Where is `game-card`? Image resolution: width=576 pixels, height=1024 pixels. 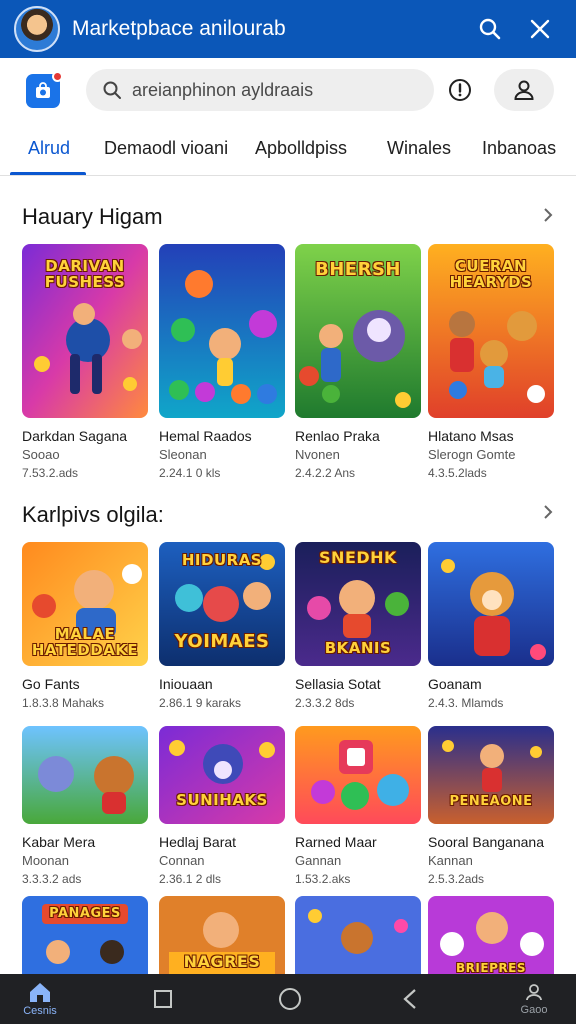
game-card is located at coordinates (358, 935).